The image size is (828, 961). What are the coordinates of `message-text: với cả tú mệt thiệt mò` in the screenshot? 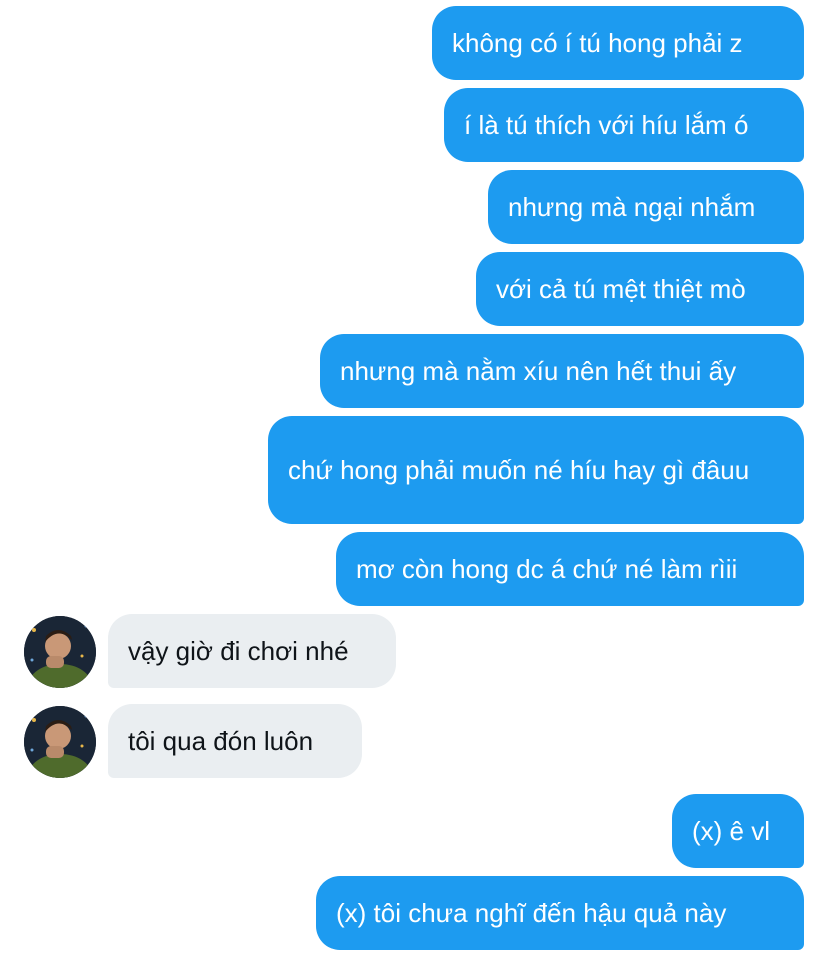 It's located at (621, 289).